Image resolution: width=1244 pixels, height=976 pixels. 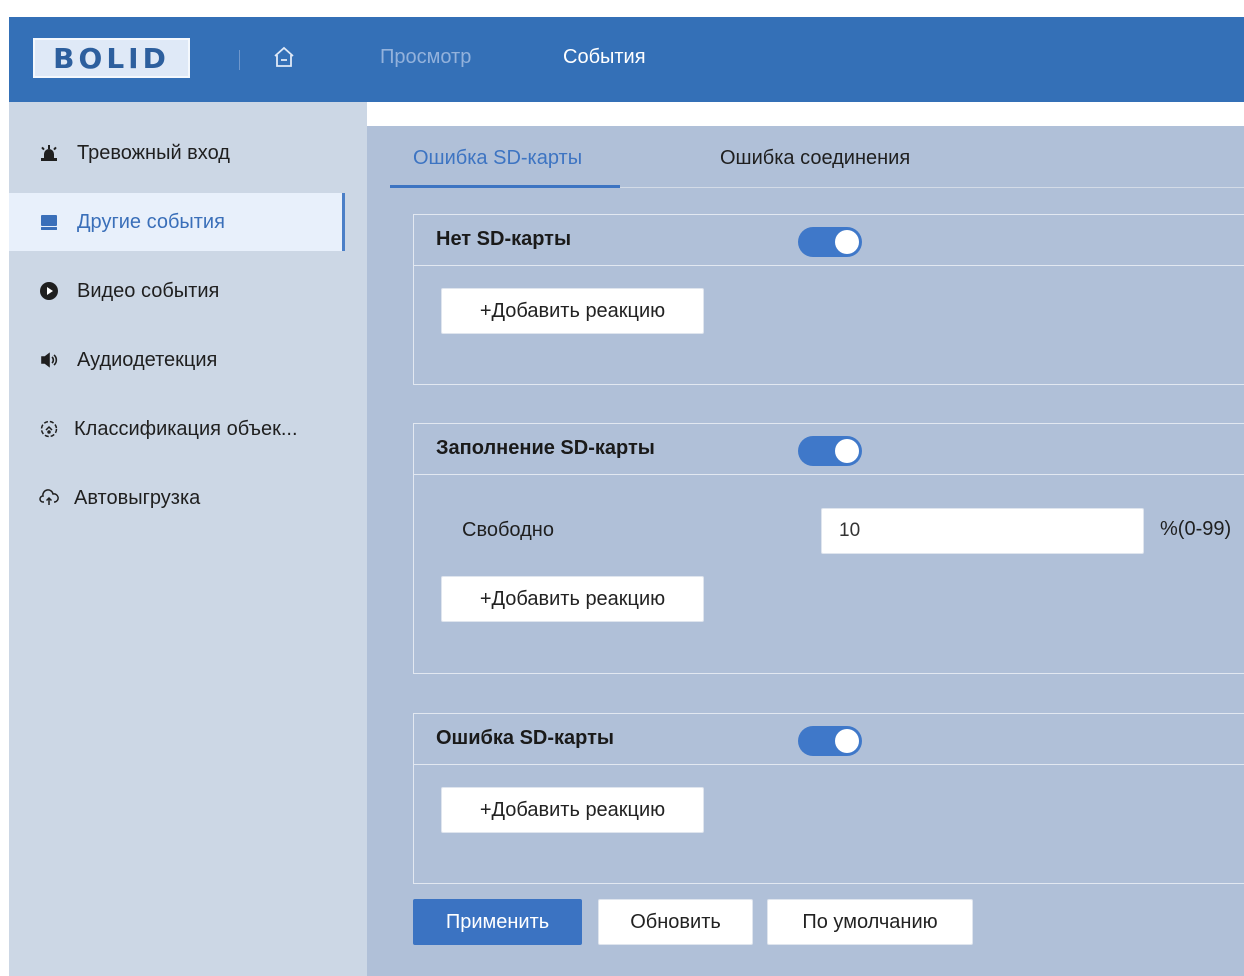 What do you see at coordinates (828, 798) in the screenshot?
I see `panel-sd-card-error: Ошибка SD-карты +Добавить реакцию` at bounding box center [828, 798].